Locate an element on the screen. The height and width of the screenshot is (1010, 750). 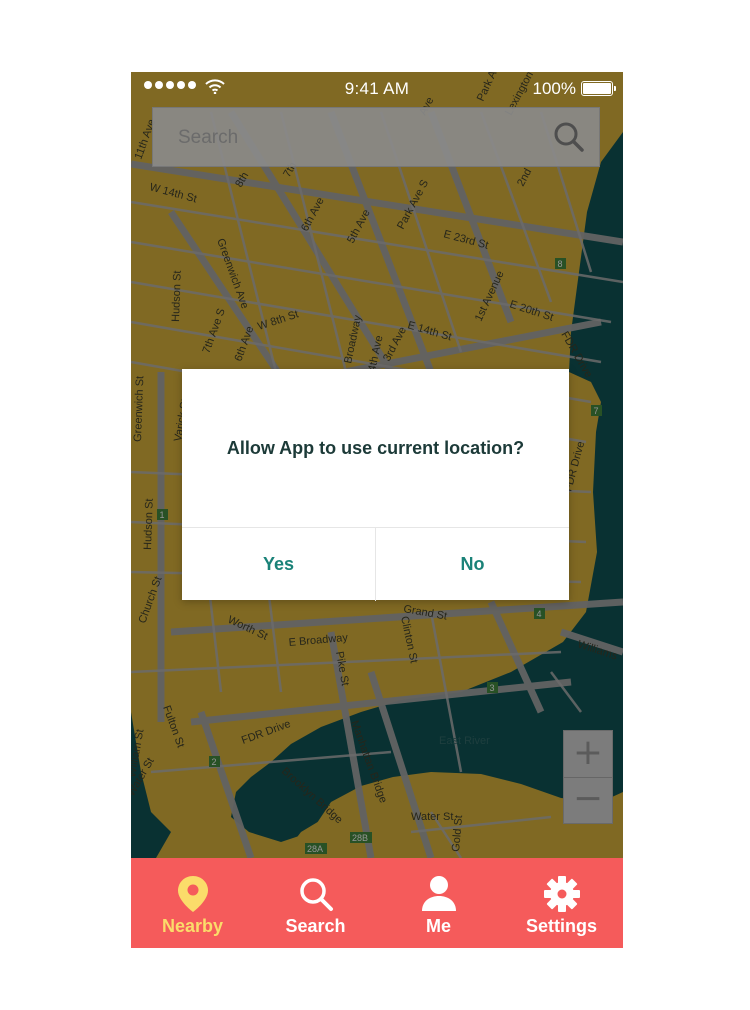
allow-no-button: No is located at coordinates (472, 564).